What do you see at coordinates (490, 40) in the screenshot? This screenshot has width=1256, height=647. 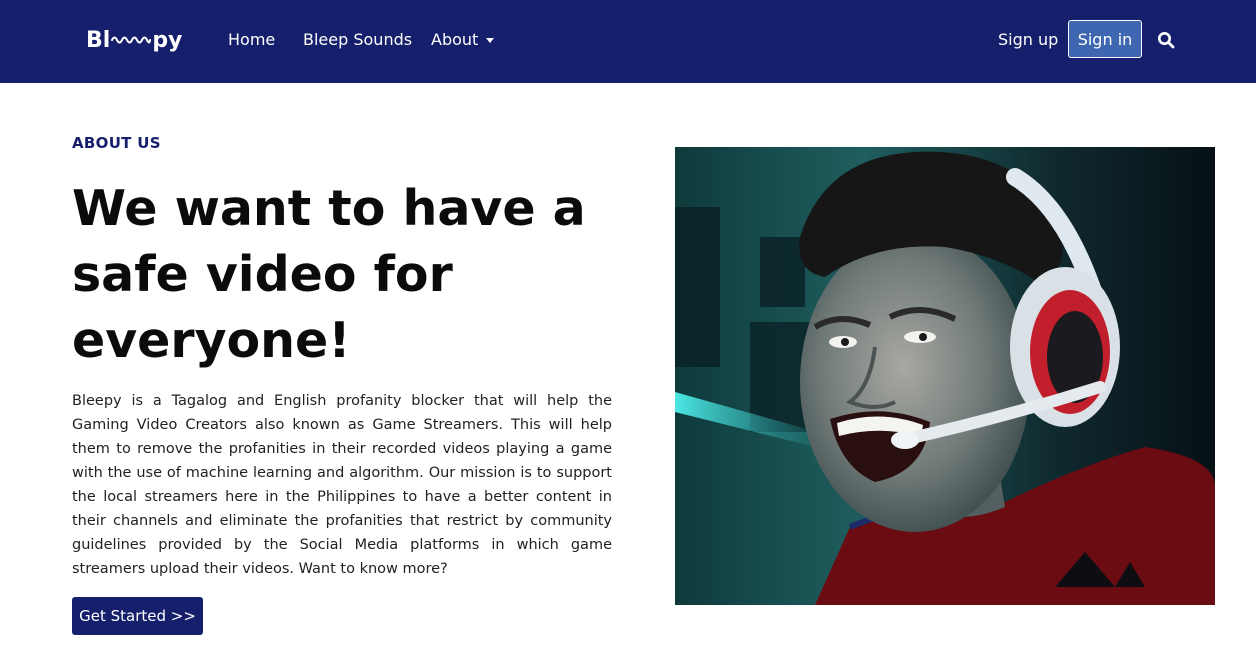 I see `chevron-down-icon` at bounding box center [490, 40].